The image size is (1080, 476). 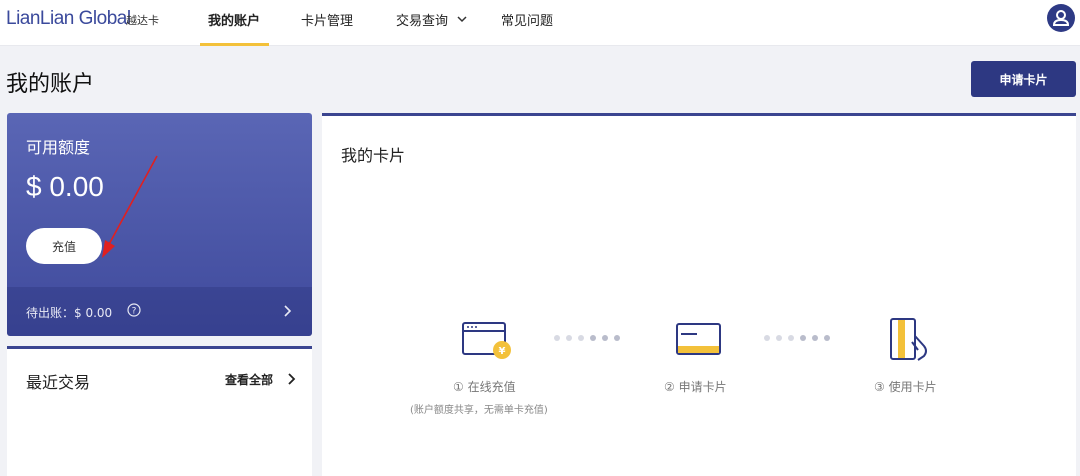 What do you see at coordinates (1061, 18) in the screenshot?
I see `user-icon` at bounding box center [1061, 18].